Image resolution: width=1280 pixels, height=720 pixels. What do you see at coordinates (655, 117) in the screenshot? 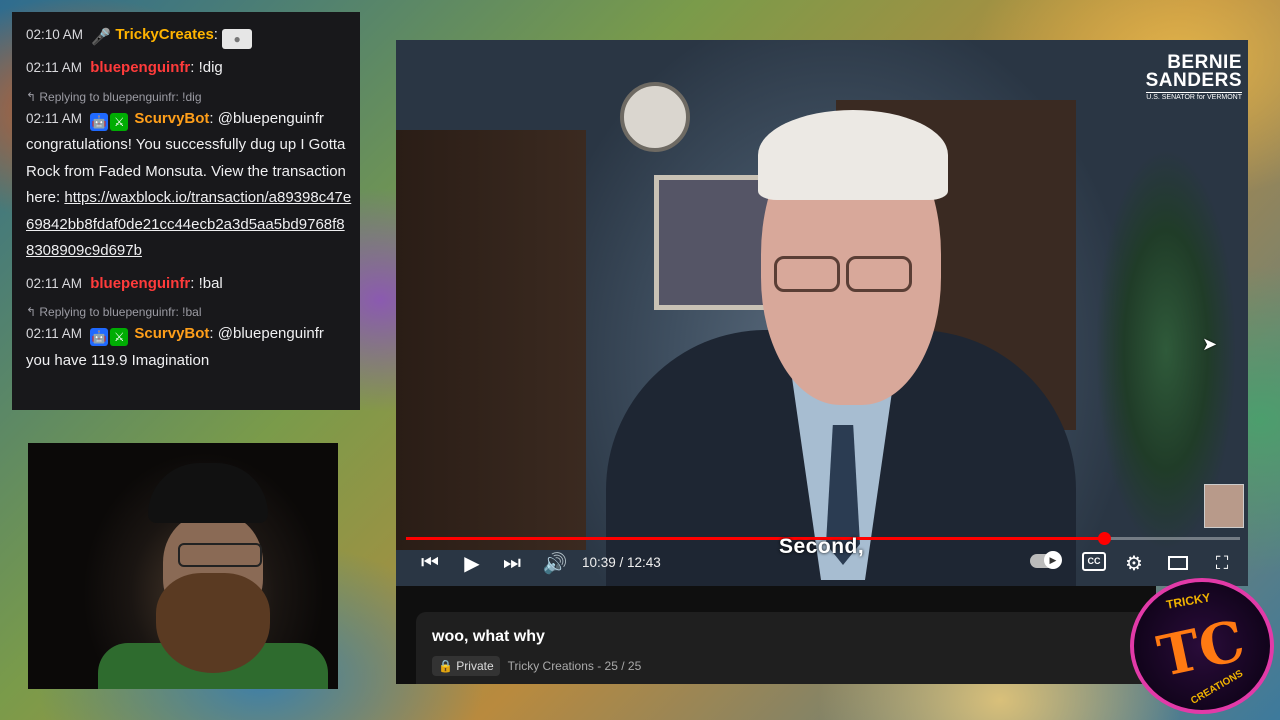
I see `wall-clock` at bounding box center [655, 117].